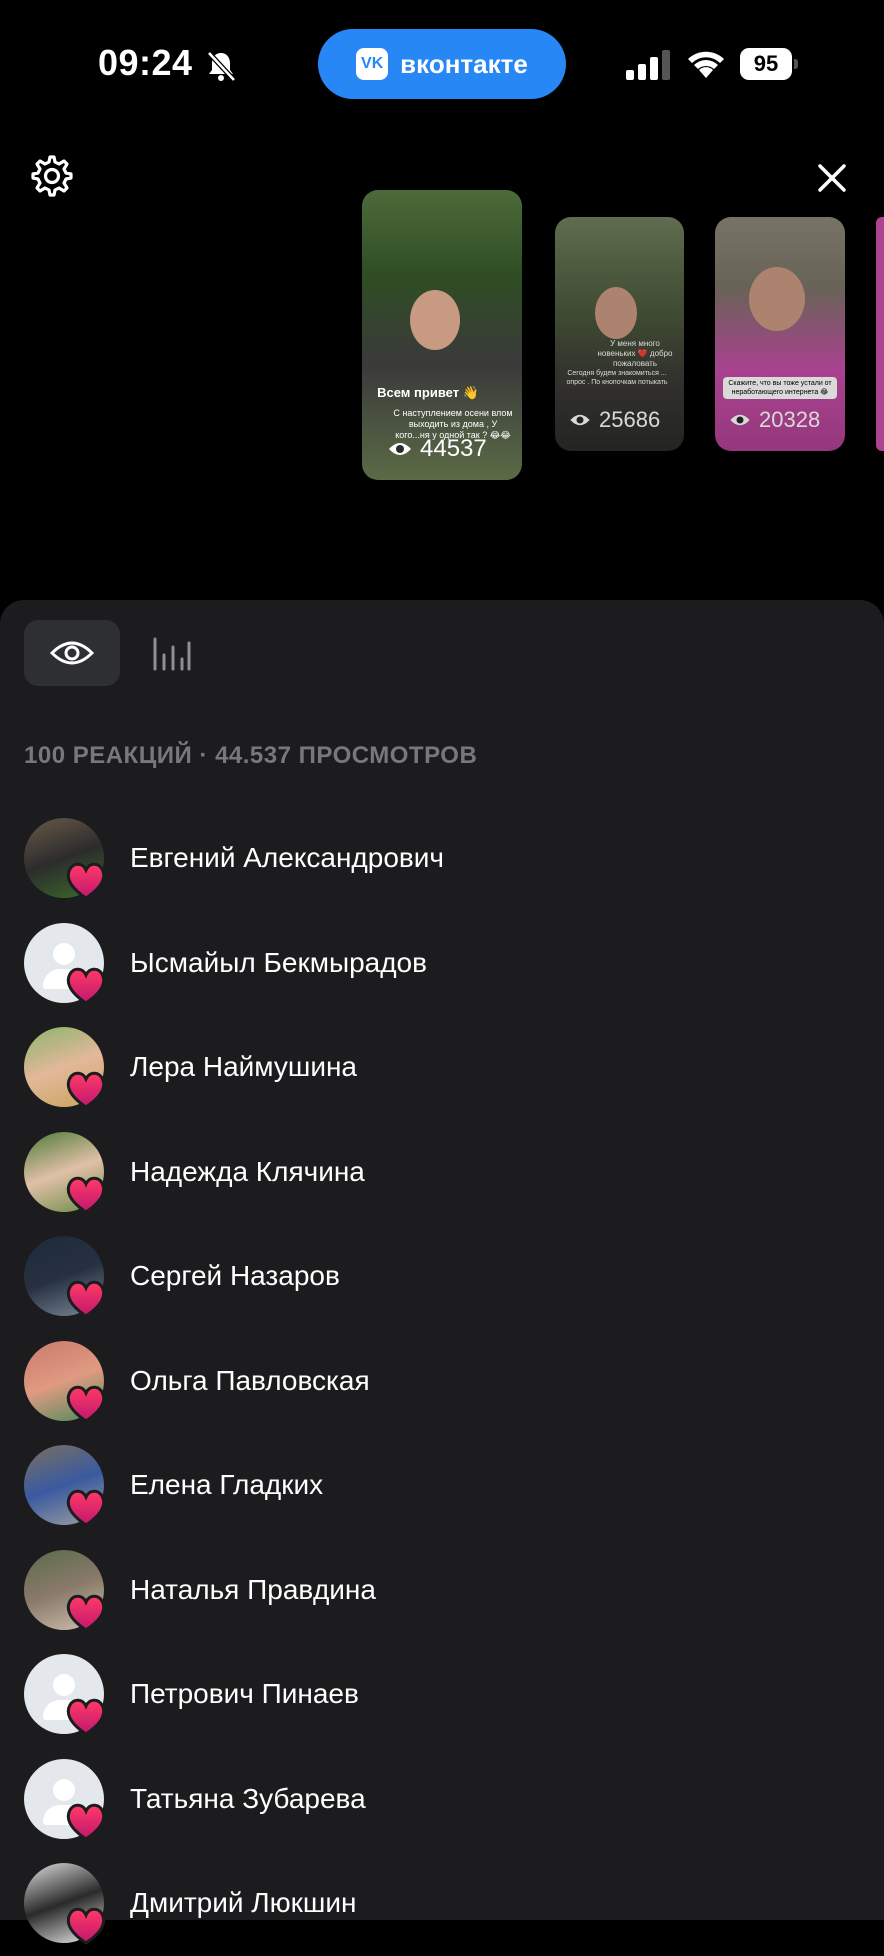  What do you see at coordinates (235, 1276) in the screenshot?
I see `viewer-name: Сергей Назаров` at bounding box center [235, 1276].